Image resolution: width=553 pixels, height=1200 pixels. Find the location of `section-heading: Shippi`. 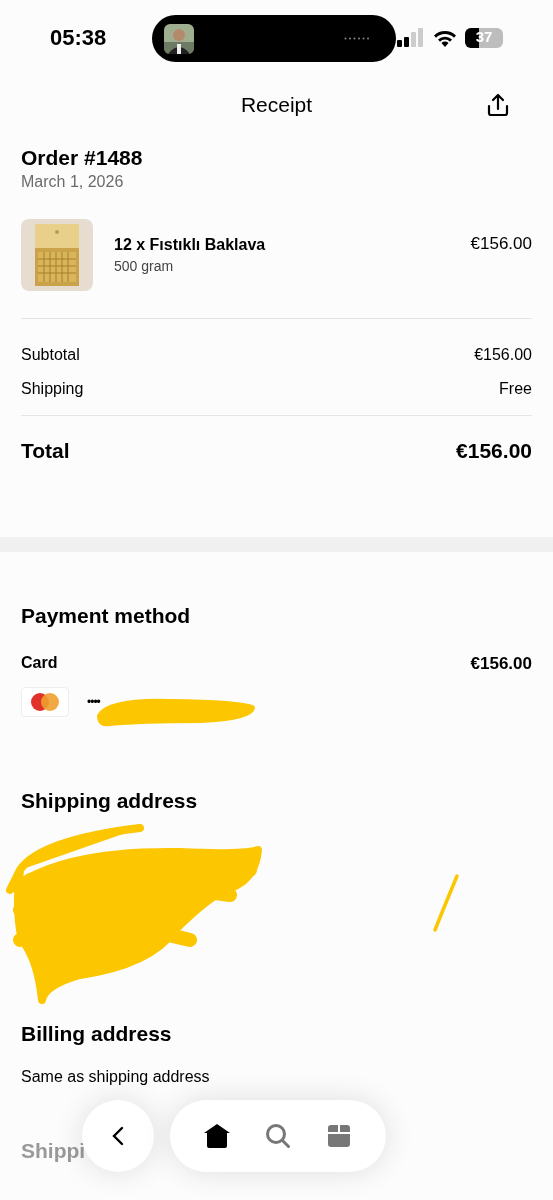

section-heading: Shippi is located at coordinates (53, 1151).